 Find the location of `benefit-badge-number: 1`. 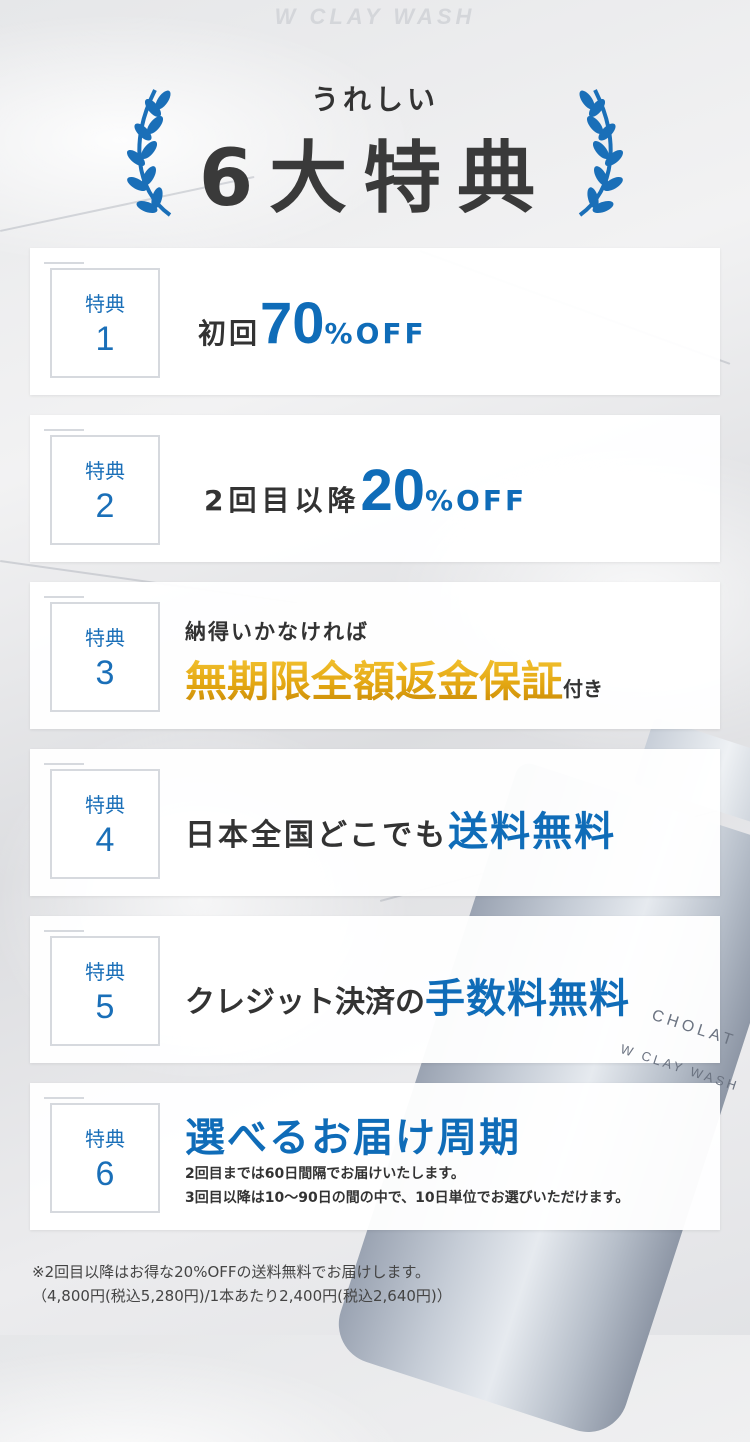

benefit-badge-number: 1 is located at coordinates (105, 339).